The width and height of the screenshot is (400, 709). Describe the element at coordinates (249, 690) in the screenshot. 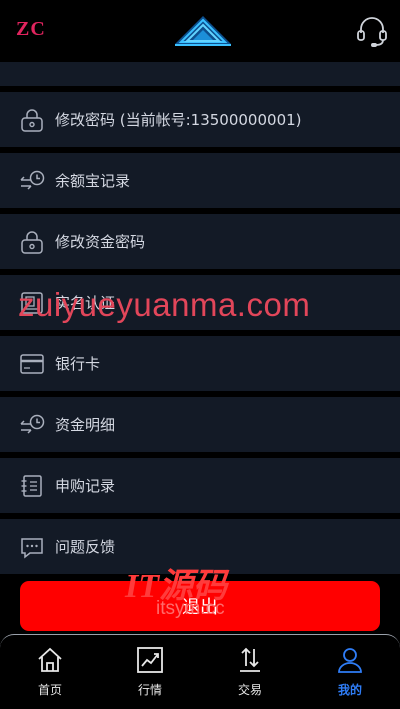

I see `tab-label: 交易` at that location.